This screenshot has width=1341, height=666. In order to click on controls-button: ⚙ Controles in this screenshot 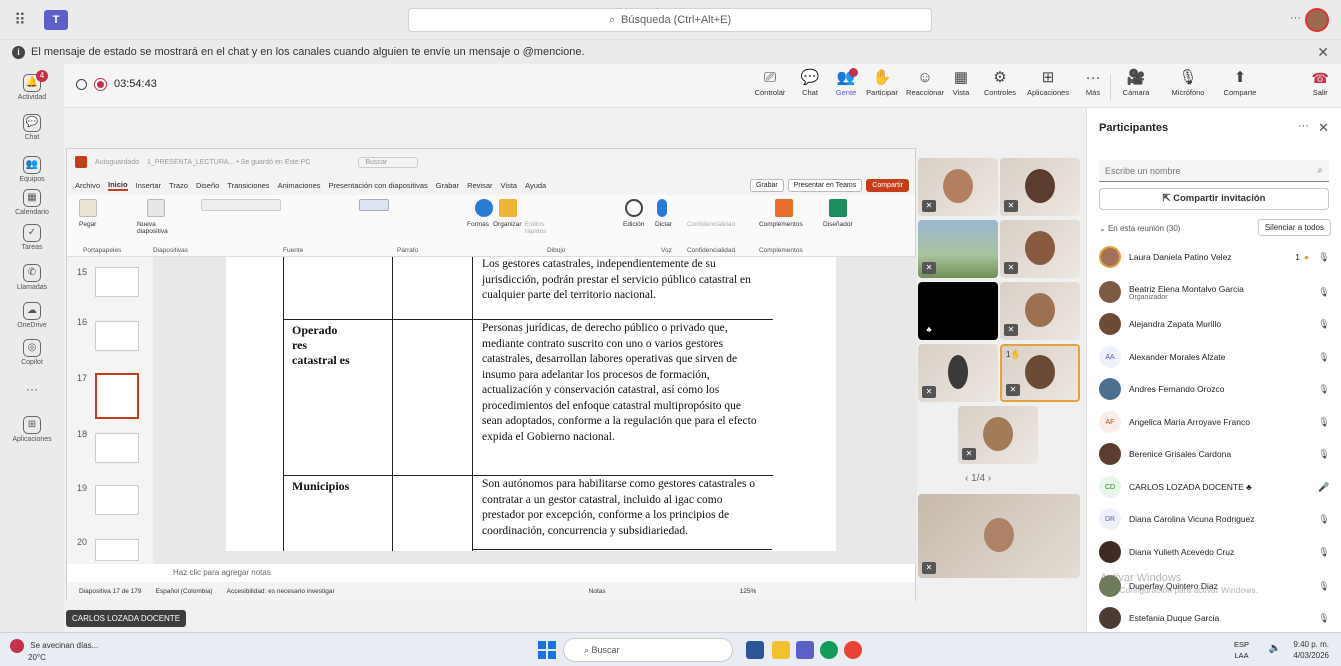, I will do `click(1000, 82)`.